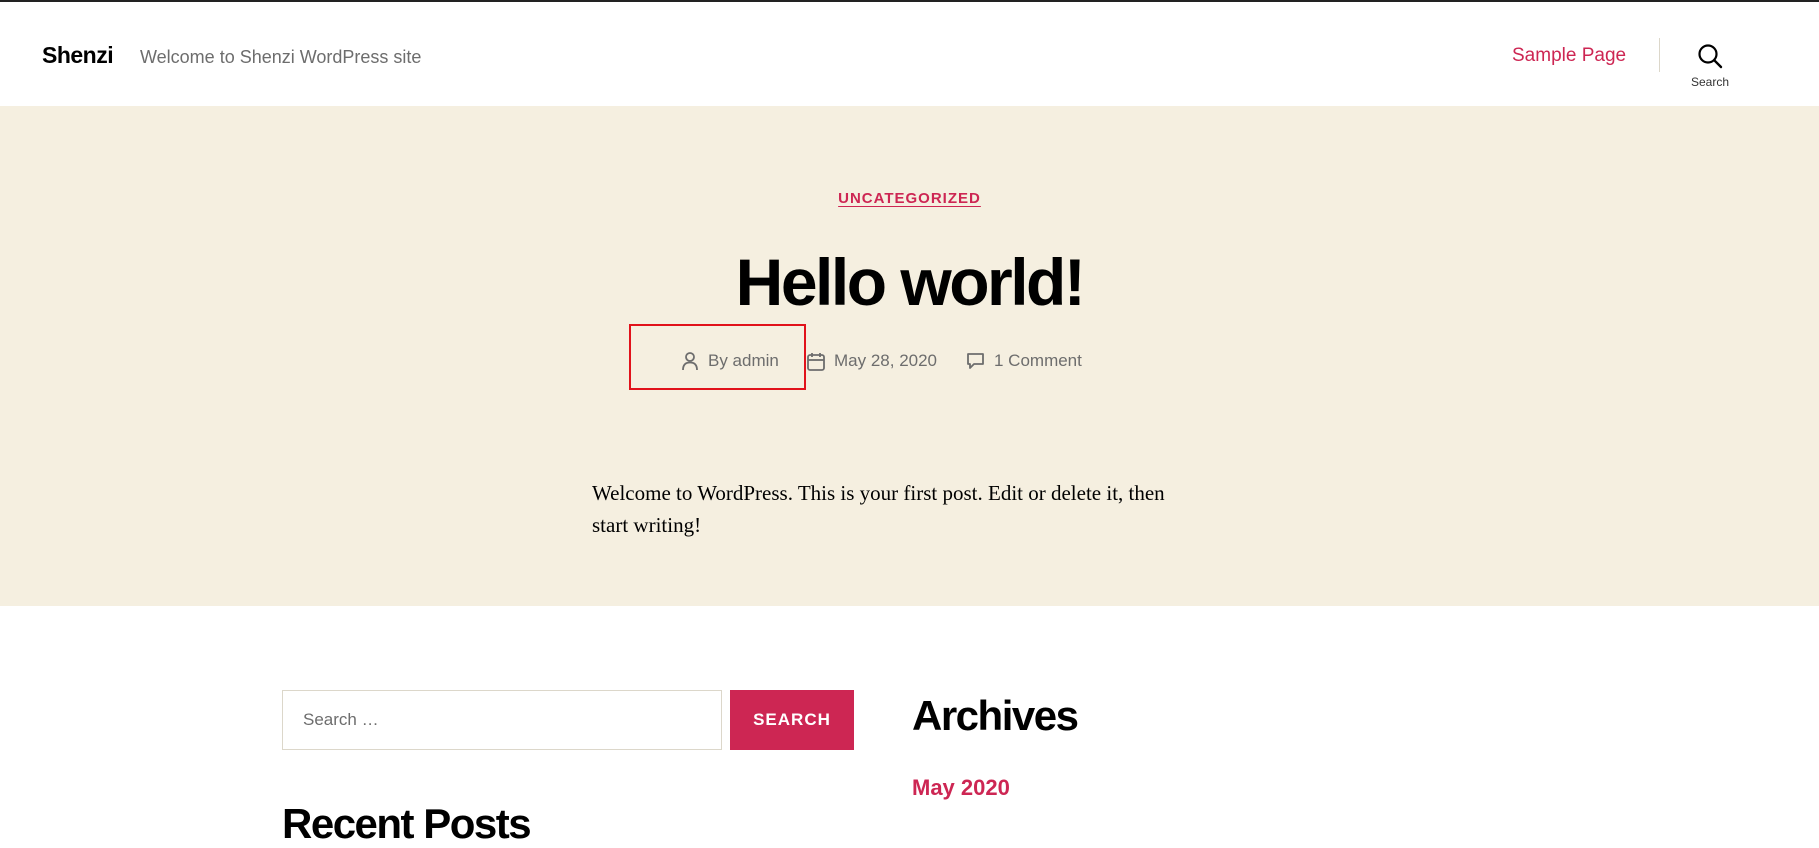 This screenshot has height=848, width=1819. Describe the element at coordinates (1710, 82) in the screenshot. I see `search-toggle-label: Search` at that location.